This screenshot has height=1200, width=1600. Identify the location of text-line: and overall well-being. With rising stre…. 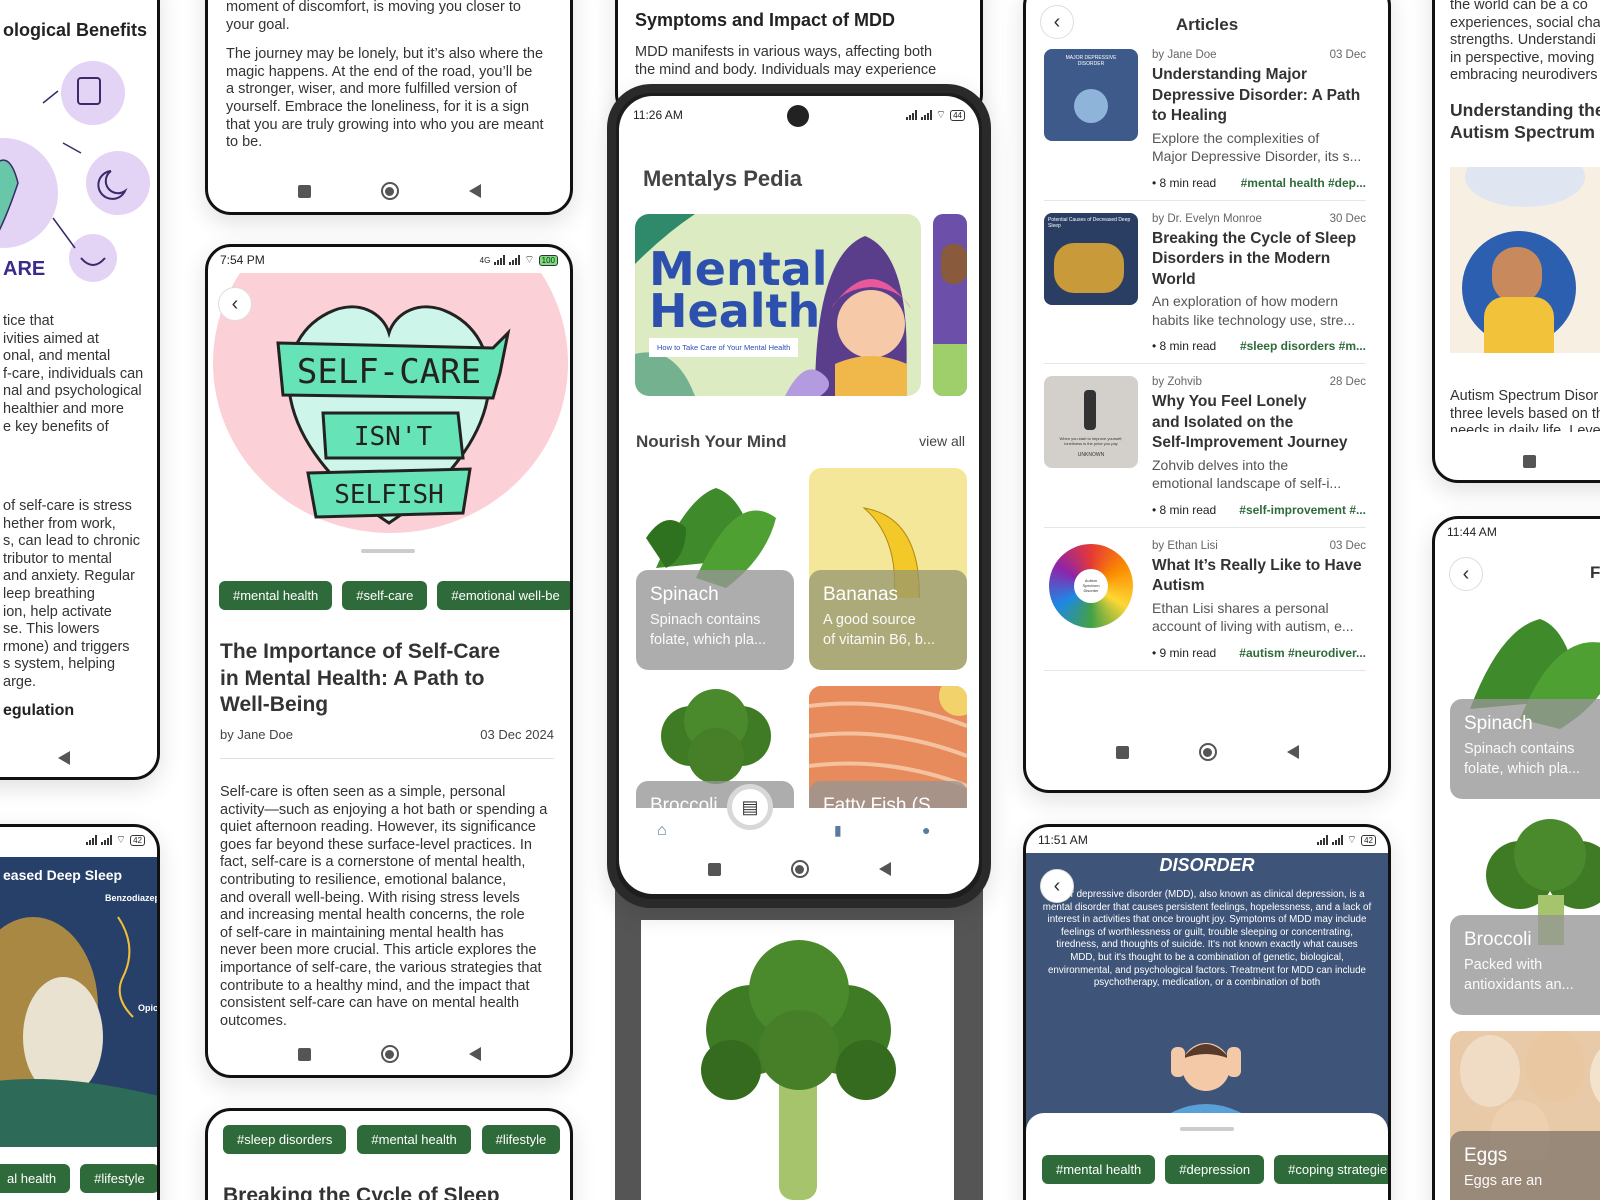
(370, 897).